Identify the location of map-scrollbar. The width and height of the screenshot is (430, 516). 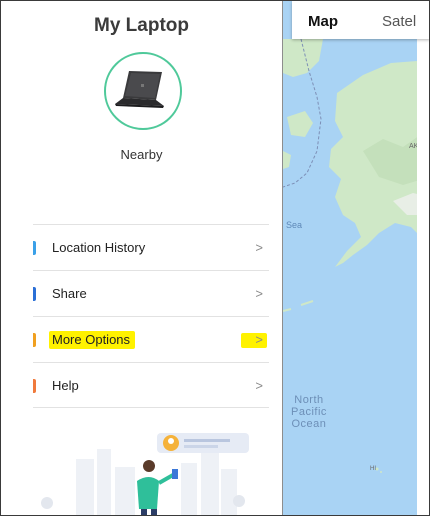
(423, 277).